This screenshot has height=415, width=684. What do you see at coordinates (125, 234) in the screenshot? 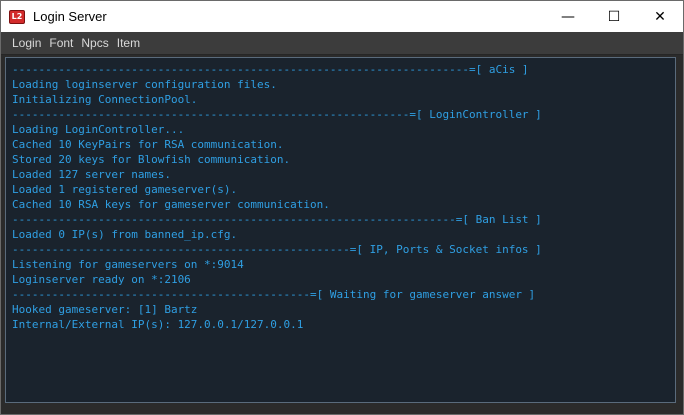
I see `console-line: Loaded 0 IP(s) from banned_ip.cfg.` at bounding box center [125, 234].